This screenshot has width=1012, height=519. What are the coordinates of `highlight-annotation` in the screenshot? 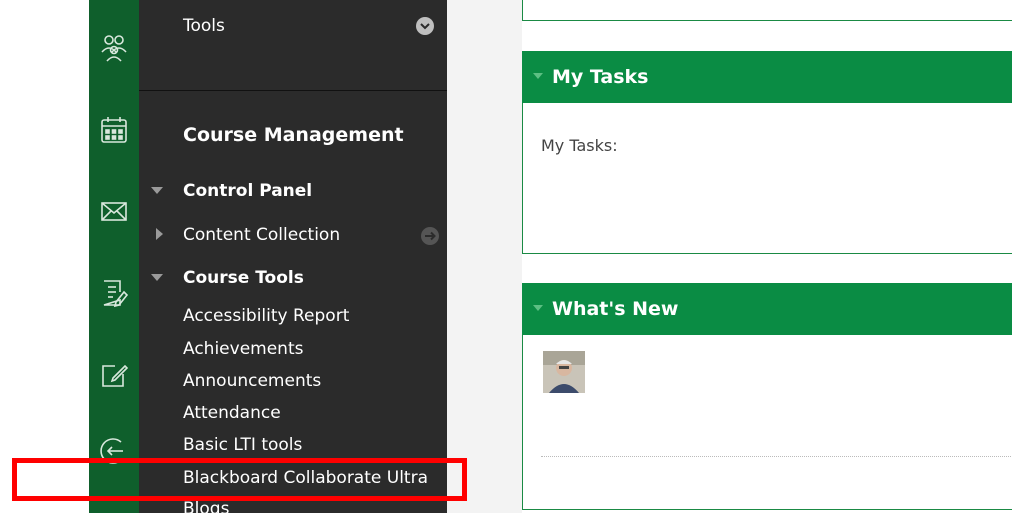 It's located at (239, 479).